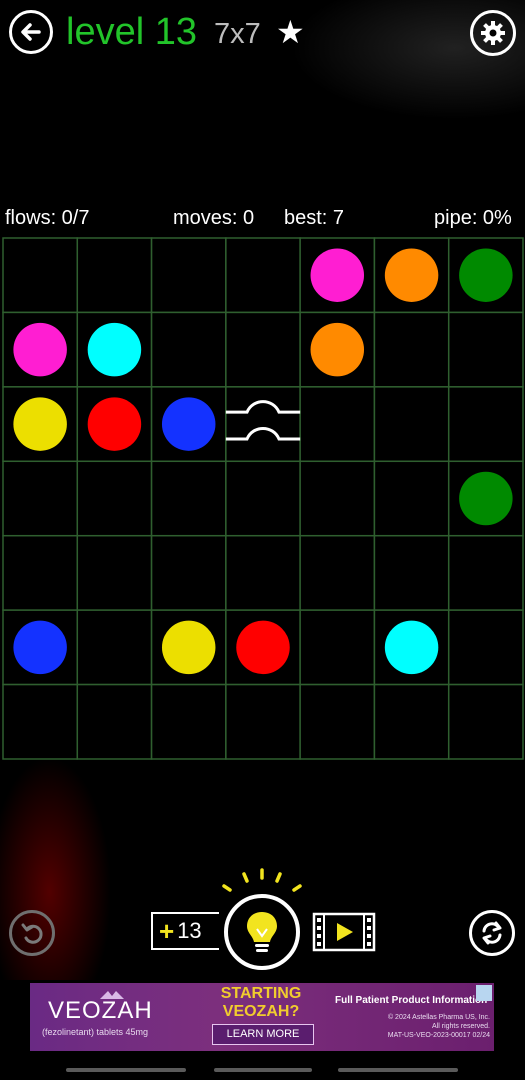  Describe the element at coordinates (261, 1011) in the screenshot. I see `ad-headline-line2: VEOZAH?` at that location.